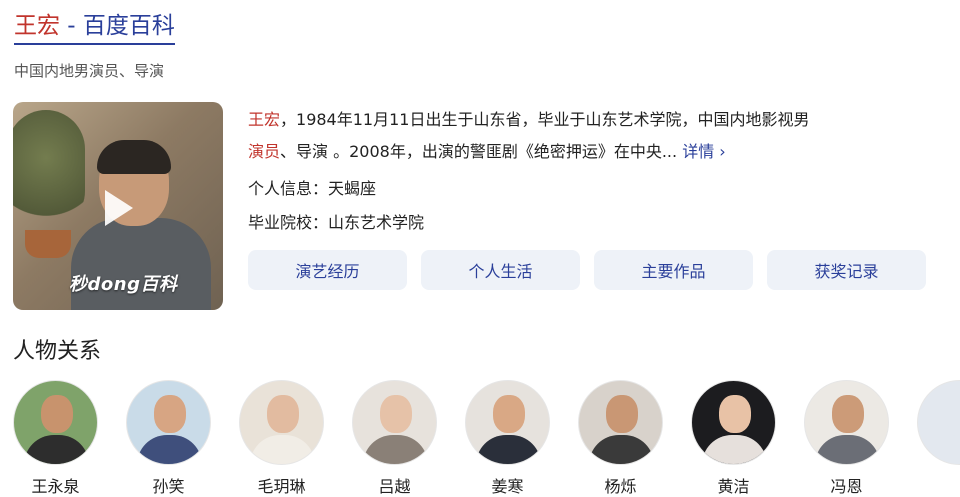 This screenshot has height=497, width=960. Describe the element at coordinates (327, 270) in the screenshot. I see `tab-career: 演艺经历` at that location.